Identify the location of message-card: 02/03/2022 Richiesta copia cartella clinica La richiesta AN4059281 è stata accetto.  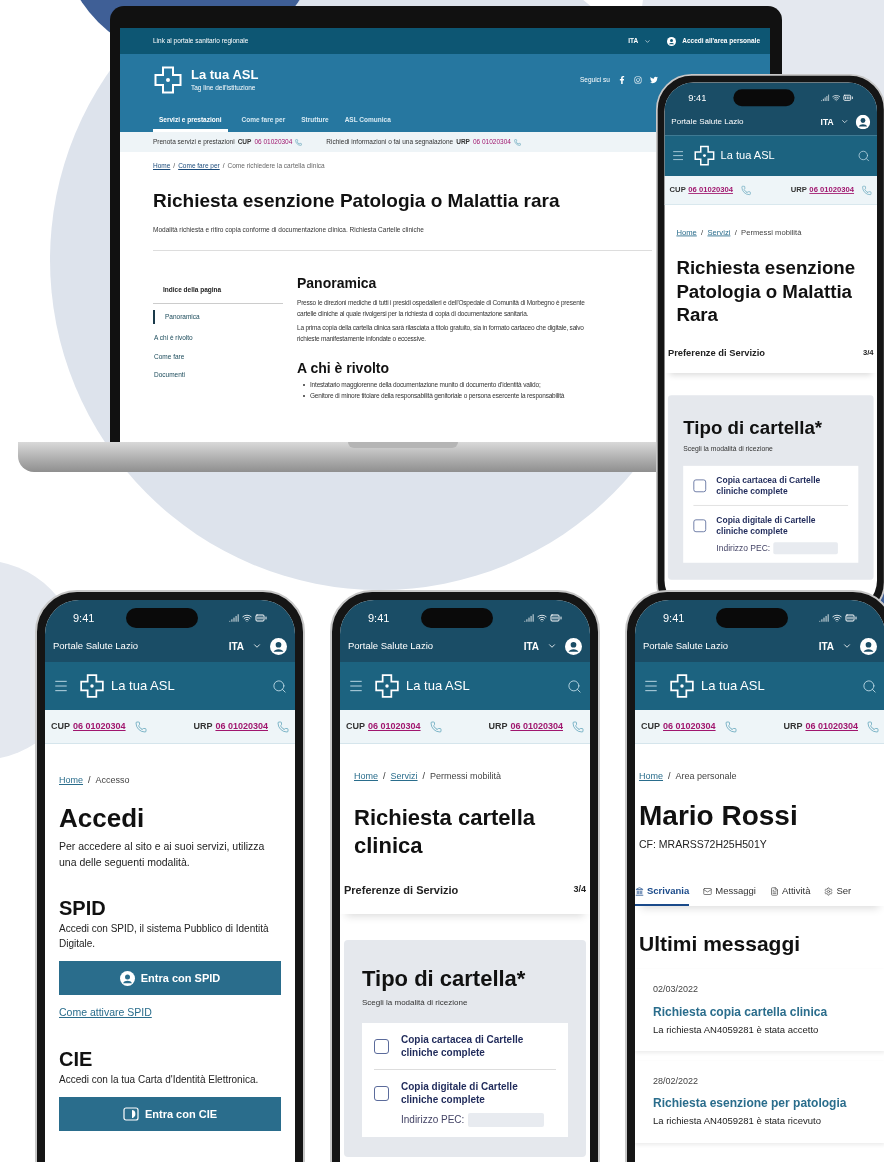
(759, 1010).